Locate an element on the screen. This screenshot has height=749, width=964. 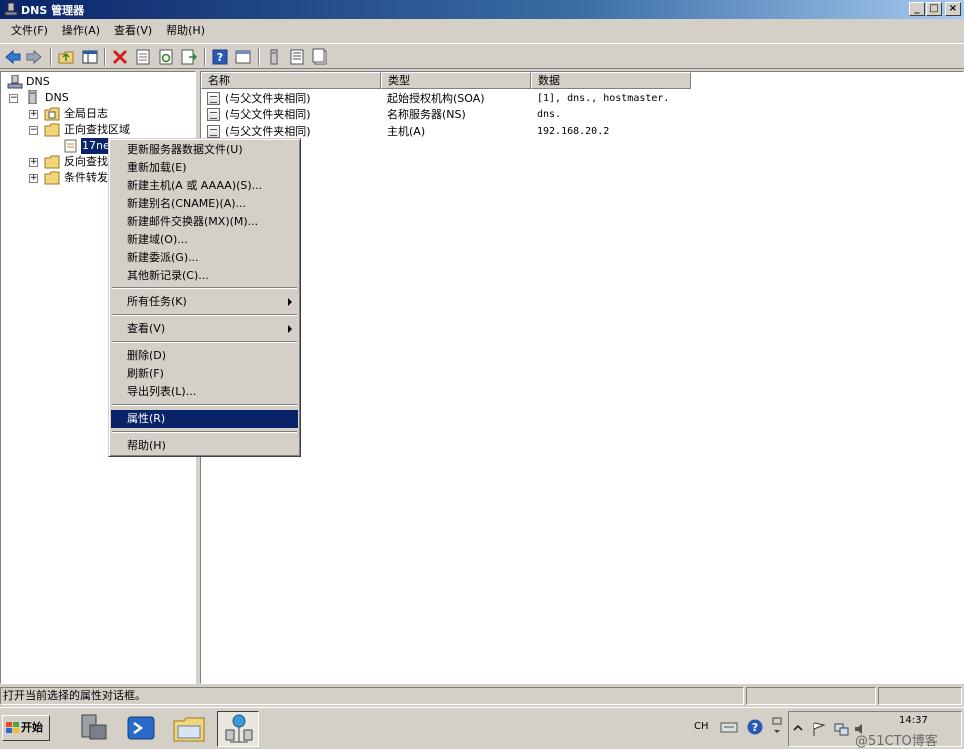
mmc-icon is located at coordinates (243, 57).